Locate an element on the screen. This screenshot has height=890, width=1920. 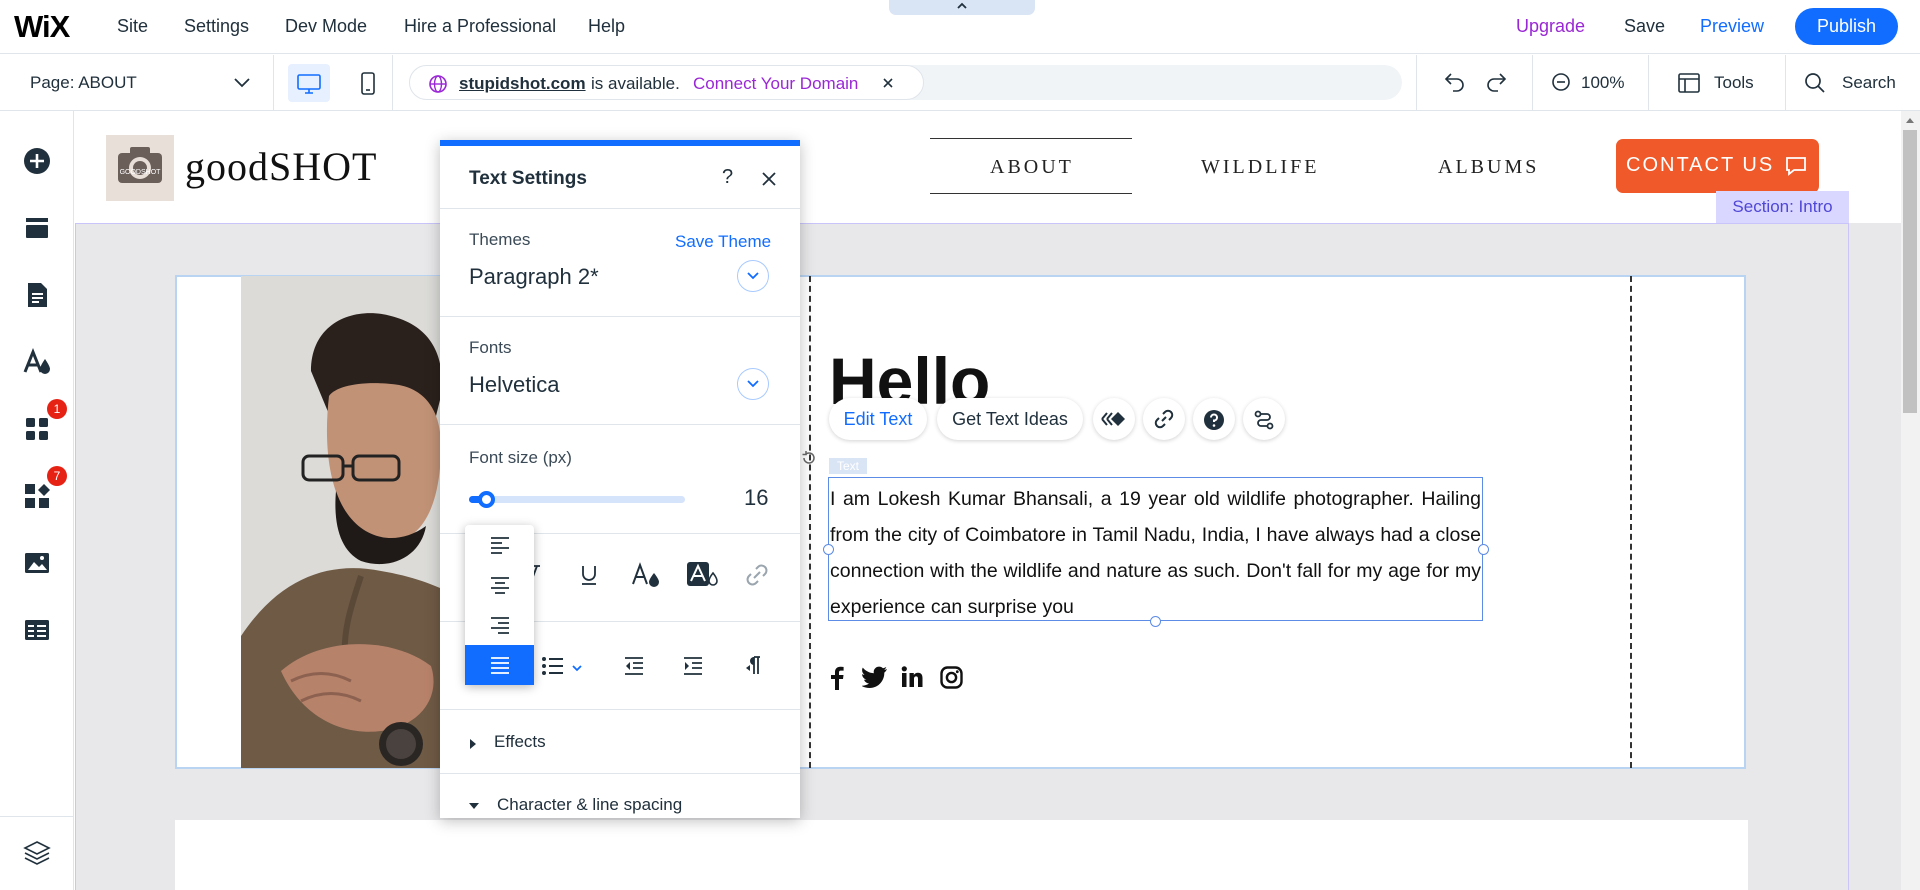
link-button is located at coordinates (1164, 419).